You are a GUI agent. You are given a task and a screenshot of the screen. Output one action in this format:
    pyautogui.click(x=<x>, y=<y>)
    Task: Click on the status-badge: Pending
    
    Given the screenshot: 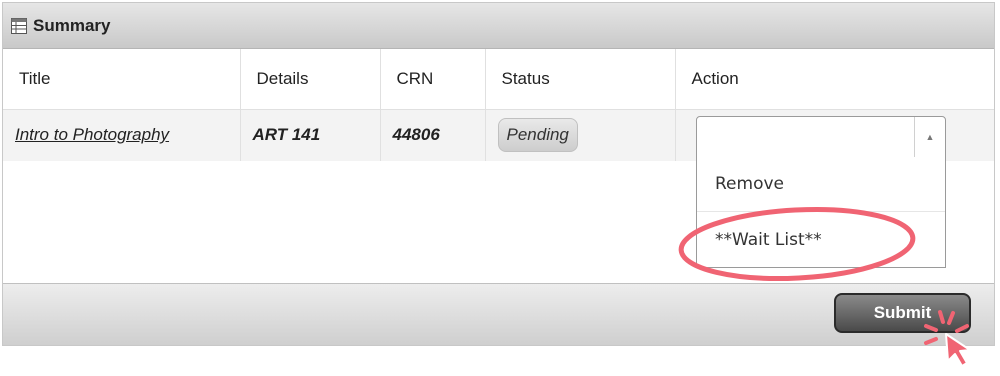 What is the action you would take?
    pyautogui.click(x=537, y=135)
    